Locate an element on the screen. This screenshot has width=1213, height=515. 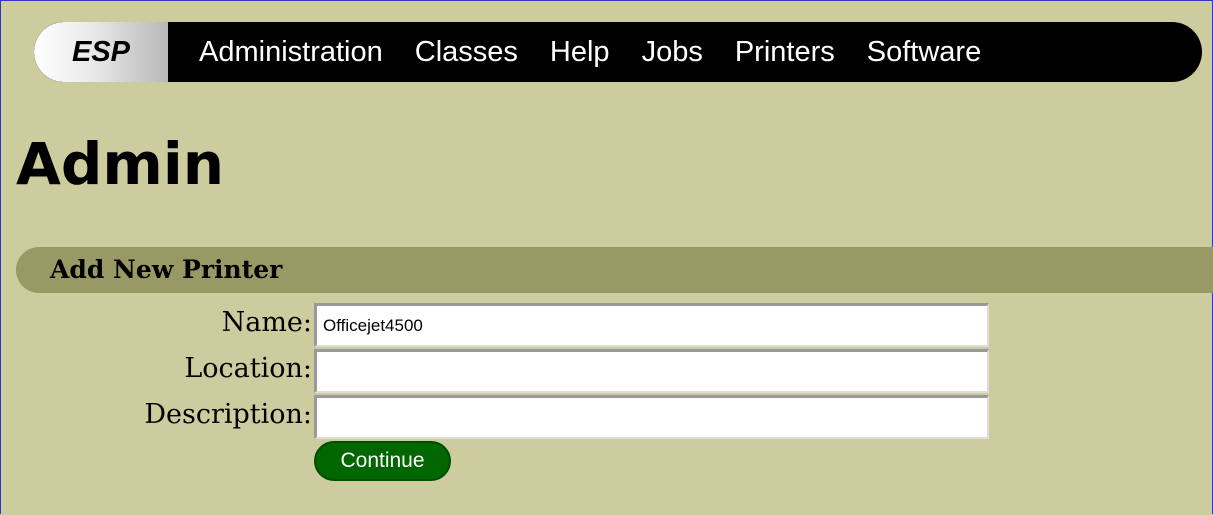
page-title: Admin is located at coordinates (120, 164).